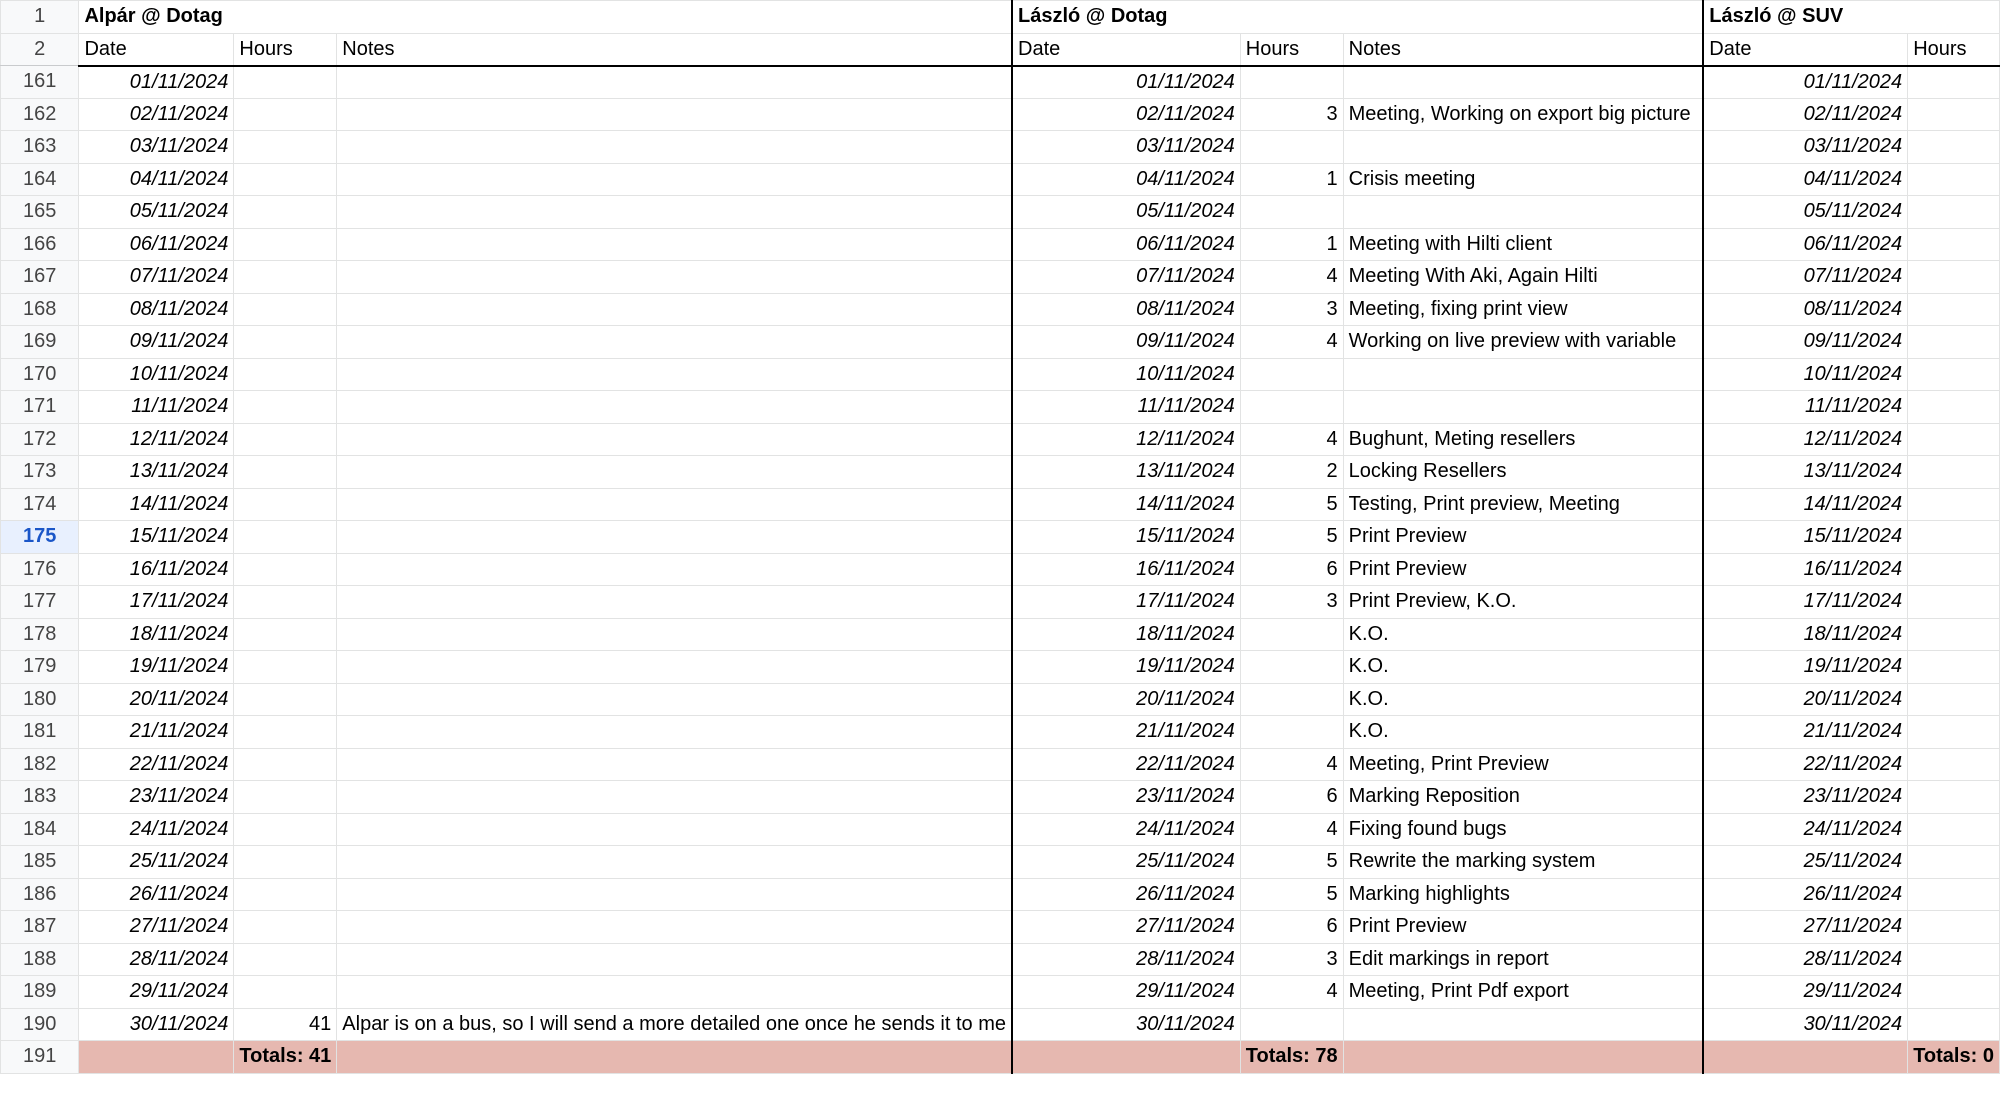 The image size is (2000, 1112). Describe the element at coordinates (1805, 504) in the screenshot. I see `laszlo-suv-date-cell: 14/11/2024` at that location.